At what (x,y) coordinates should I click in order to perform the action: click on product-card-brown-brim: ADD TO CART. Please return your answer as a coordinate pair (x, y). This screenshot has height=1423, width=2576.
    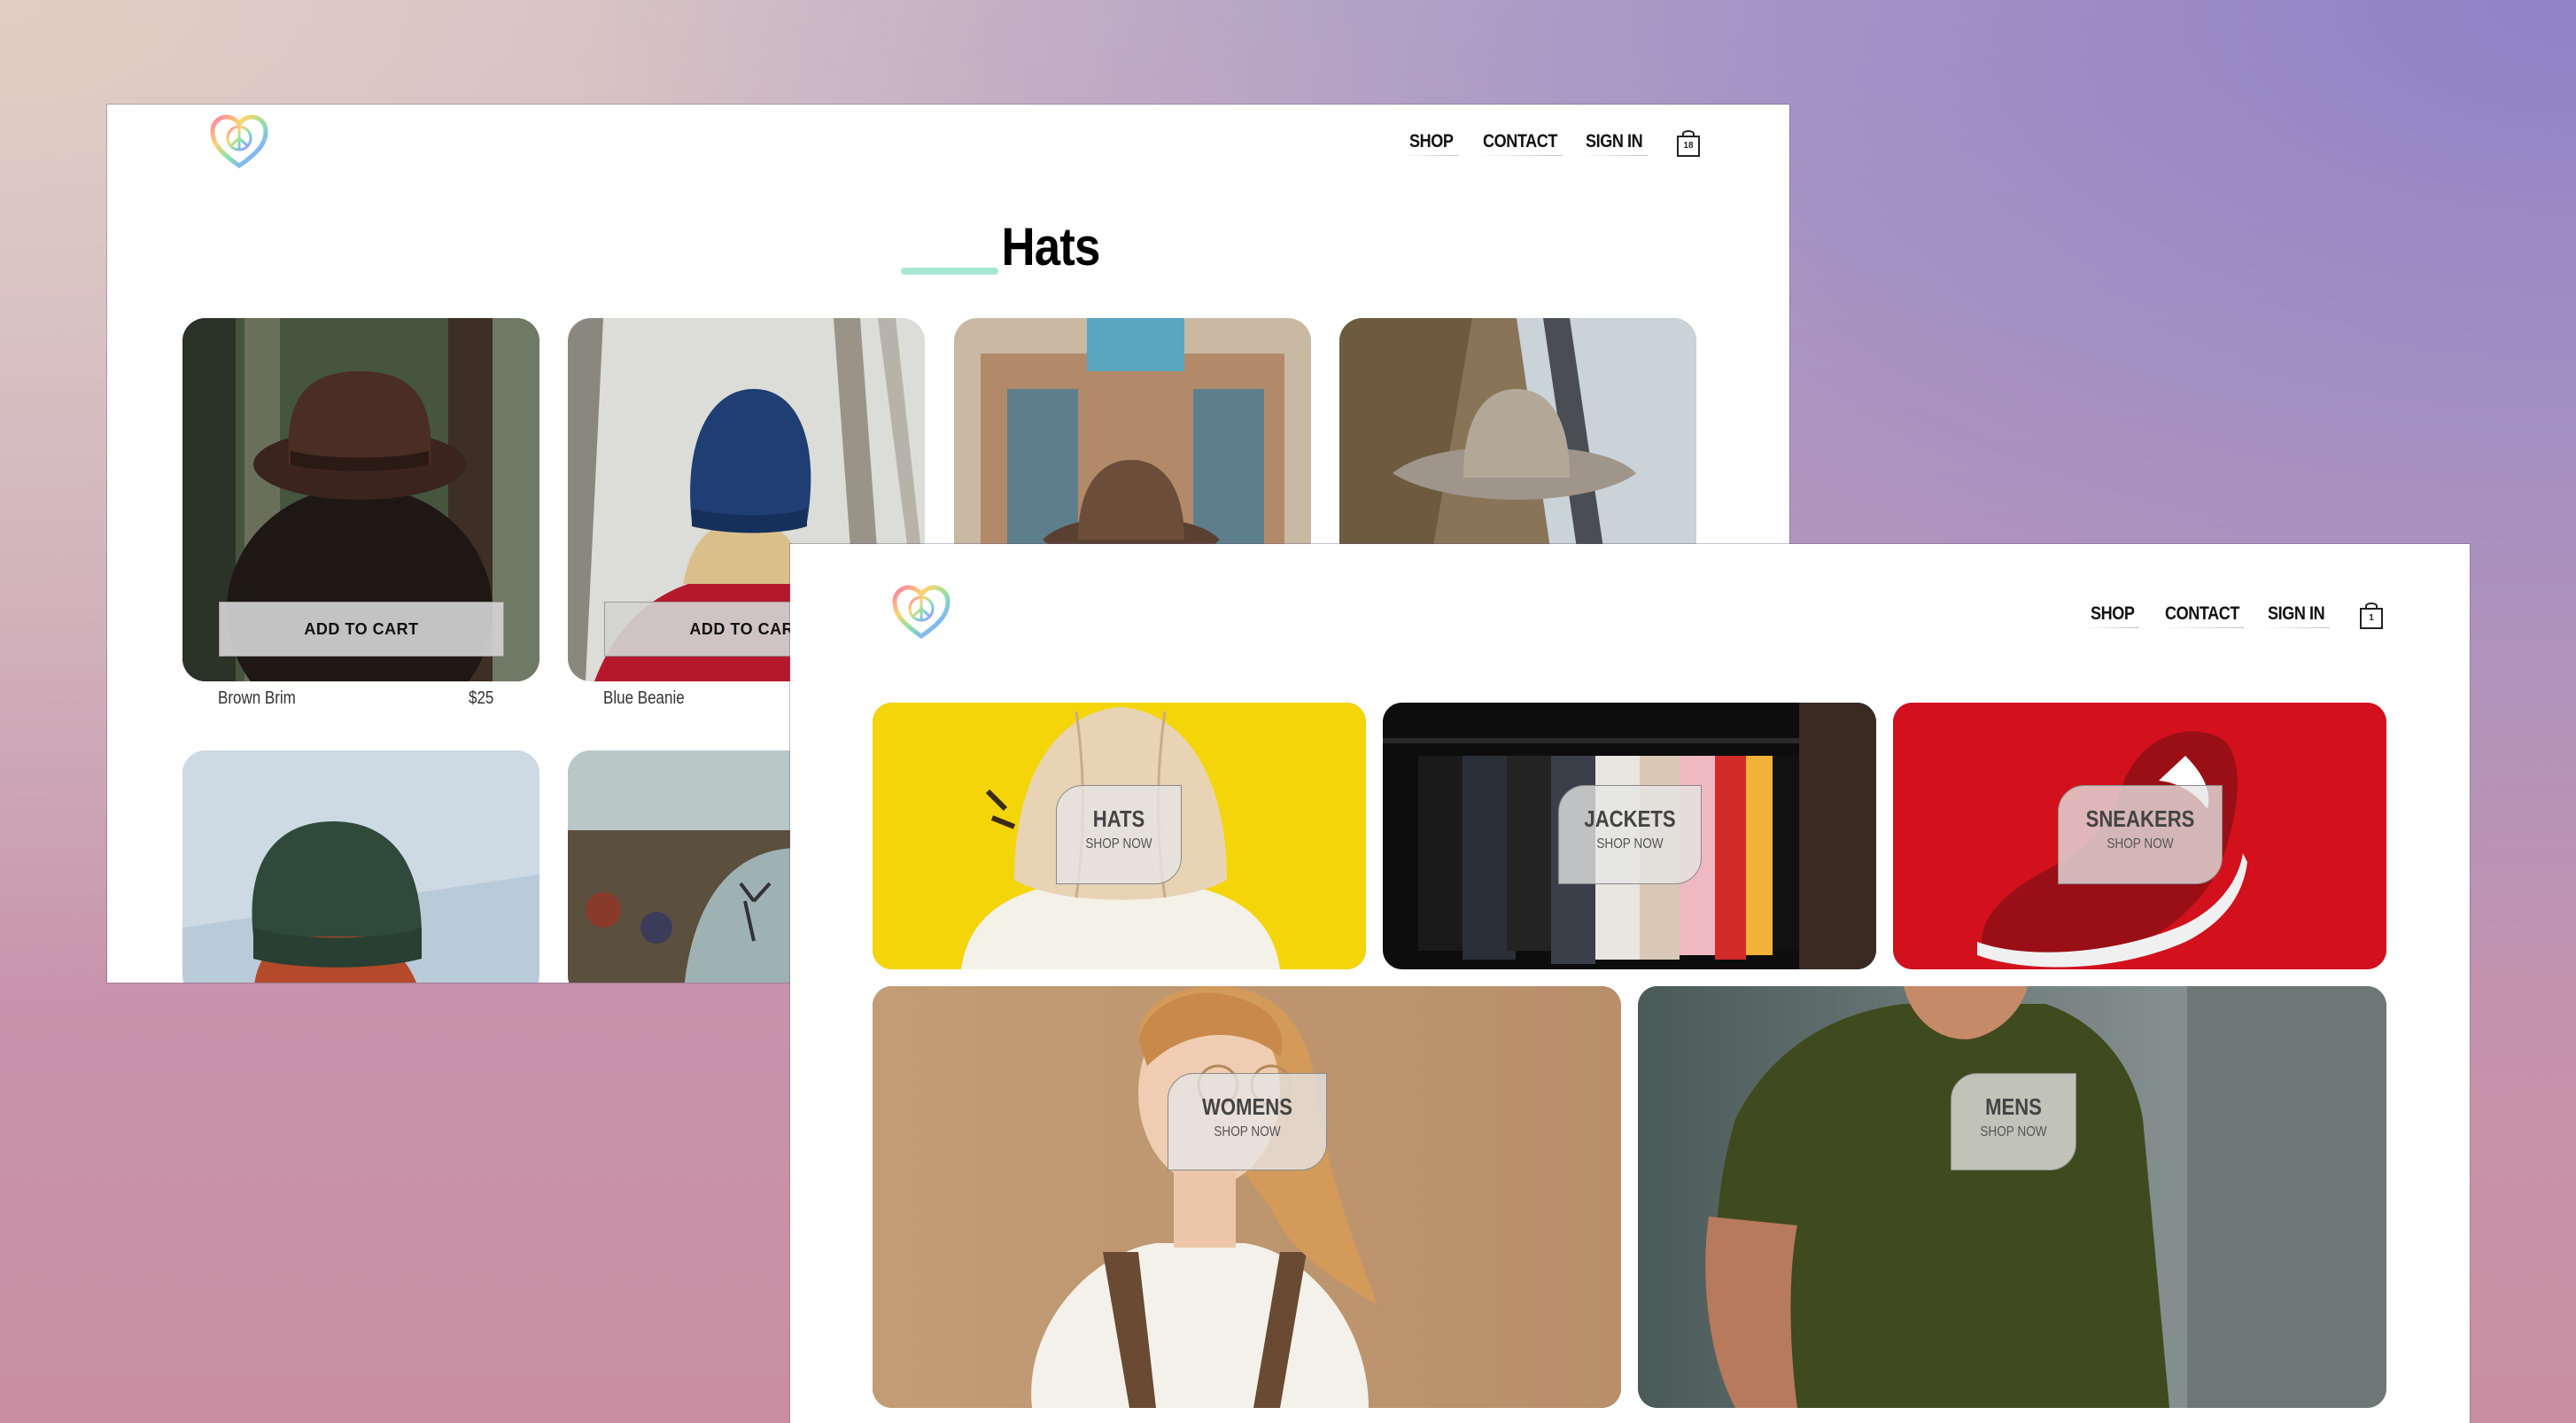
    Looking at the image, I should click on (360, 499).